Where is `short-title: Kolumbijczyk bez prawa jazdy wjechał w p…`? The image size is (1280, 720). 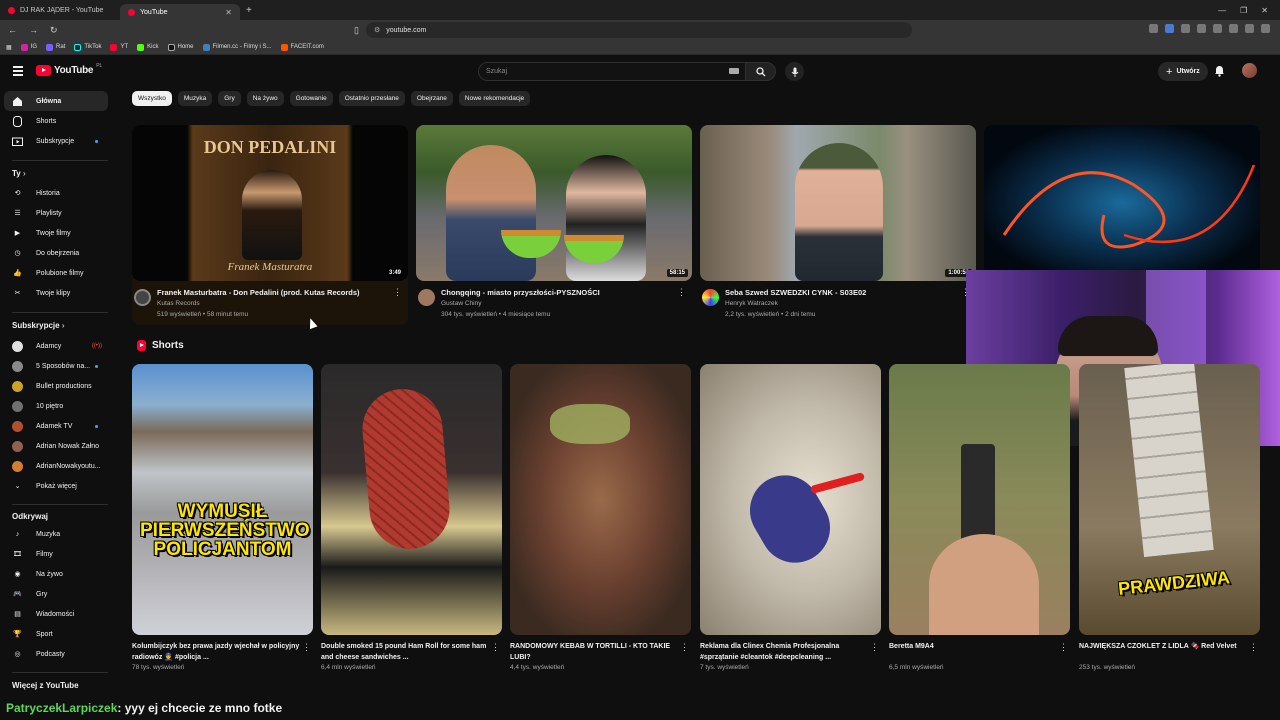 short-title: Kolumbijczyk bez prawa jazdy wjechał w p… is located at coordinates (216, 652).